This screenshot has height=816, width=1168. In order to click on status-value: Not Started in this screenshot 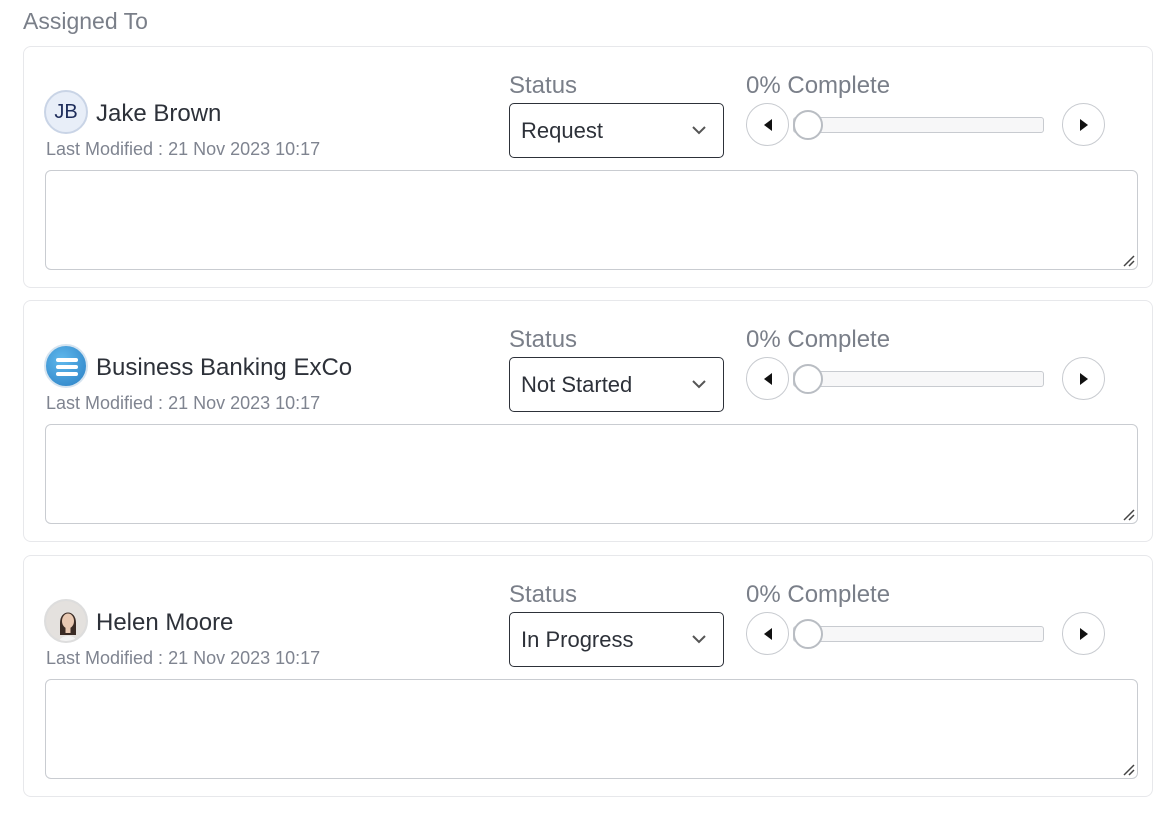, I will do `click(577, 384)`.